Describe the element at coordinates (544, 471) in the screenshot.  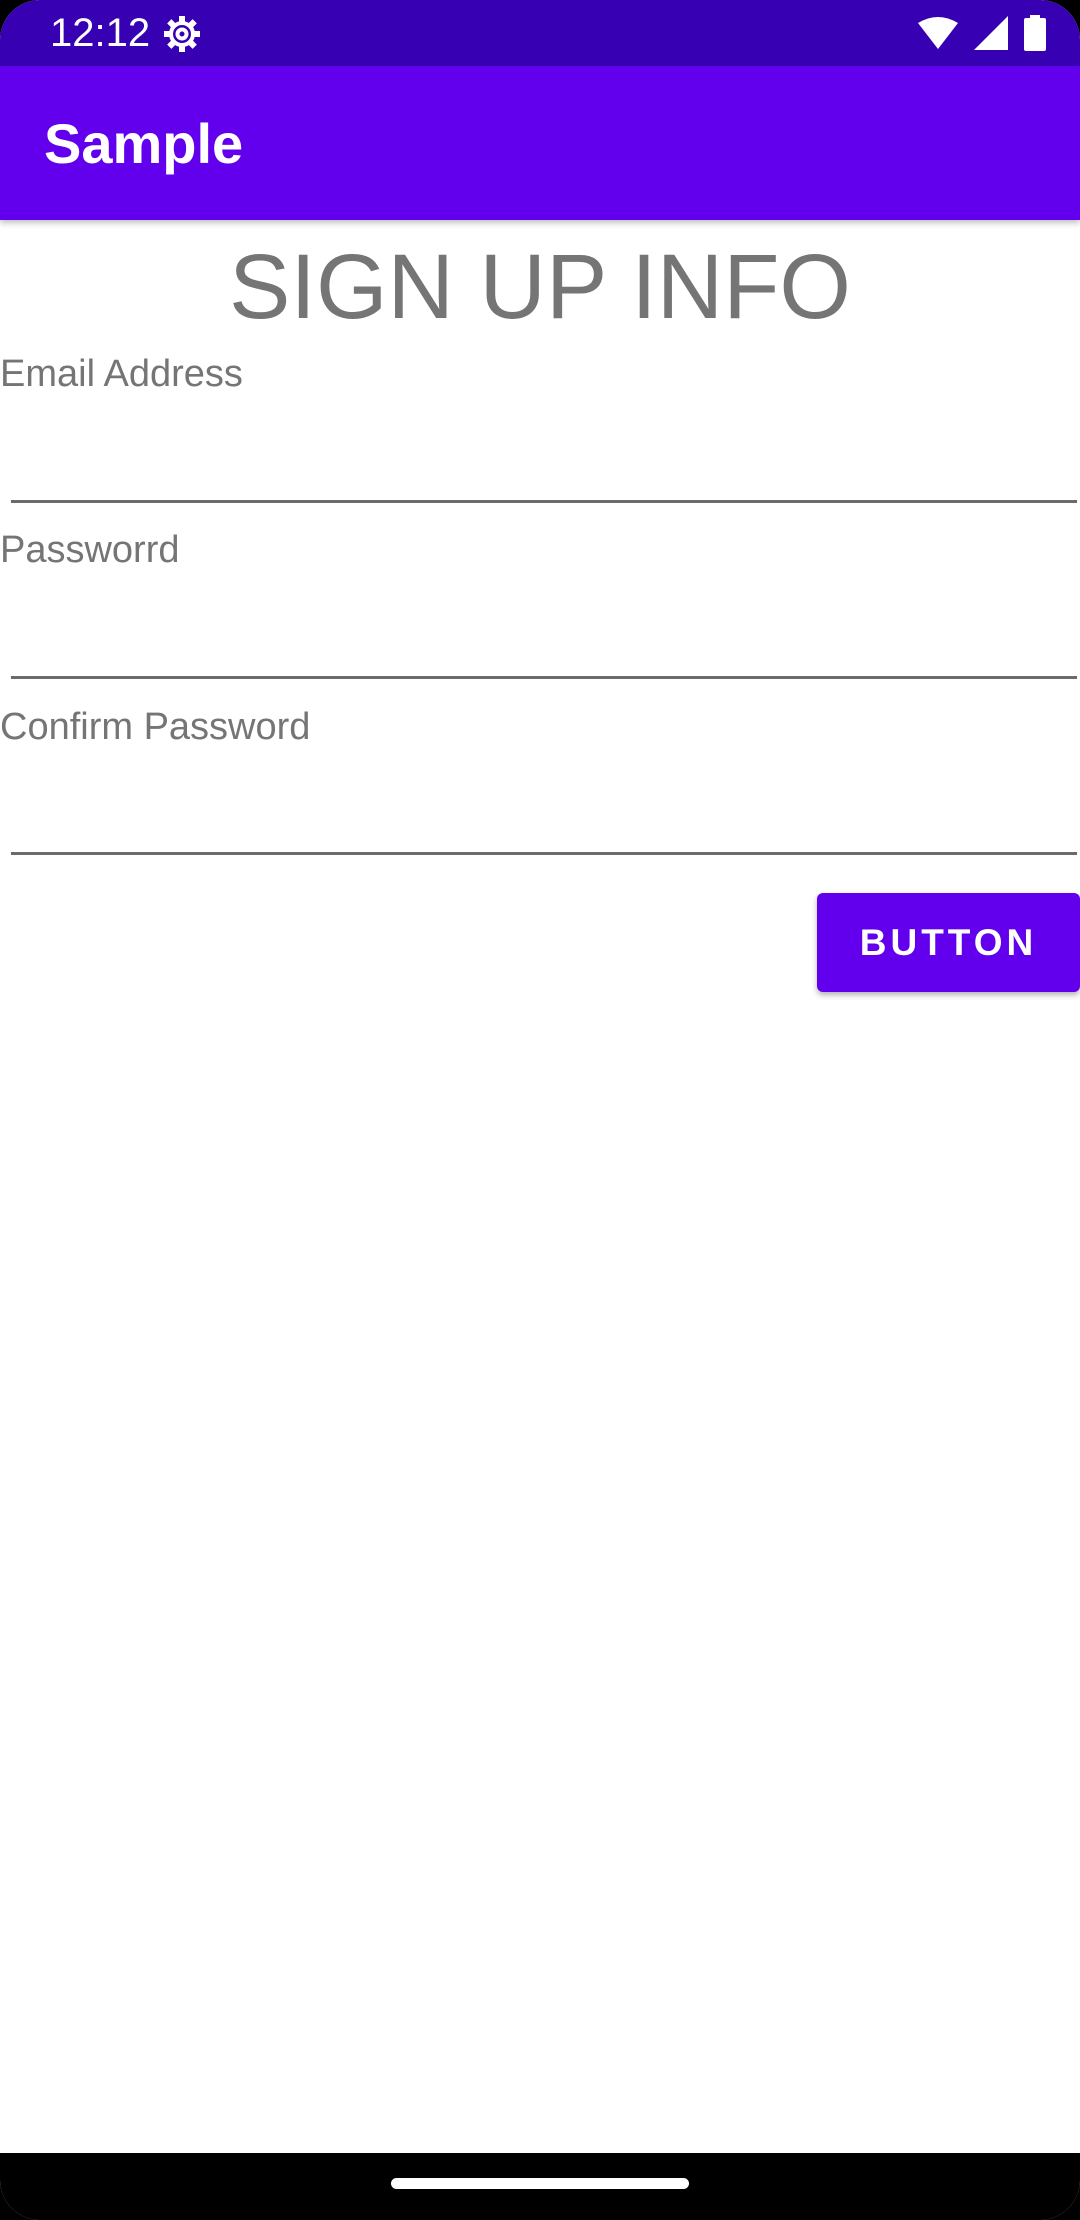
I see `email-field` at that location.